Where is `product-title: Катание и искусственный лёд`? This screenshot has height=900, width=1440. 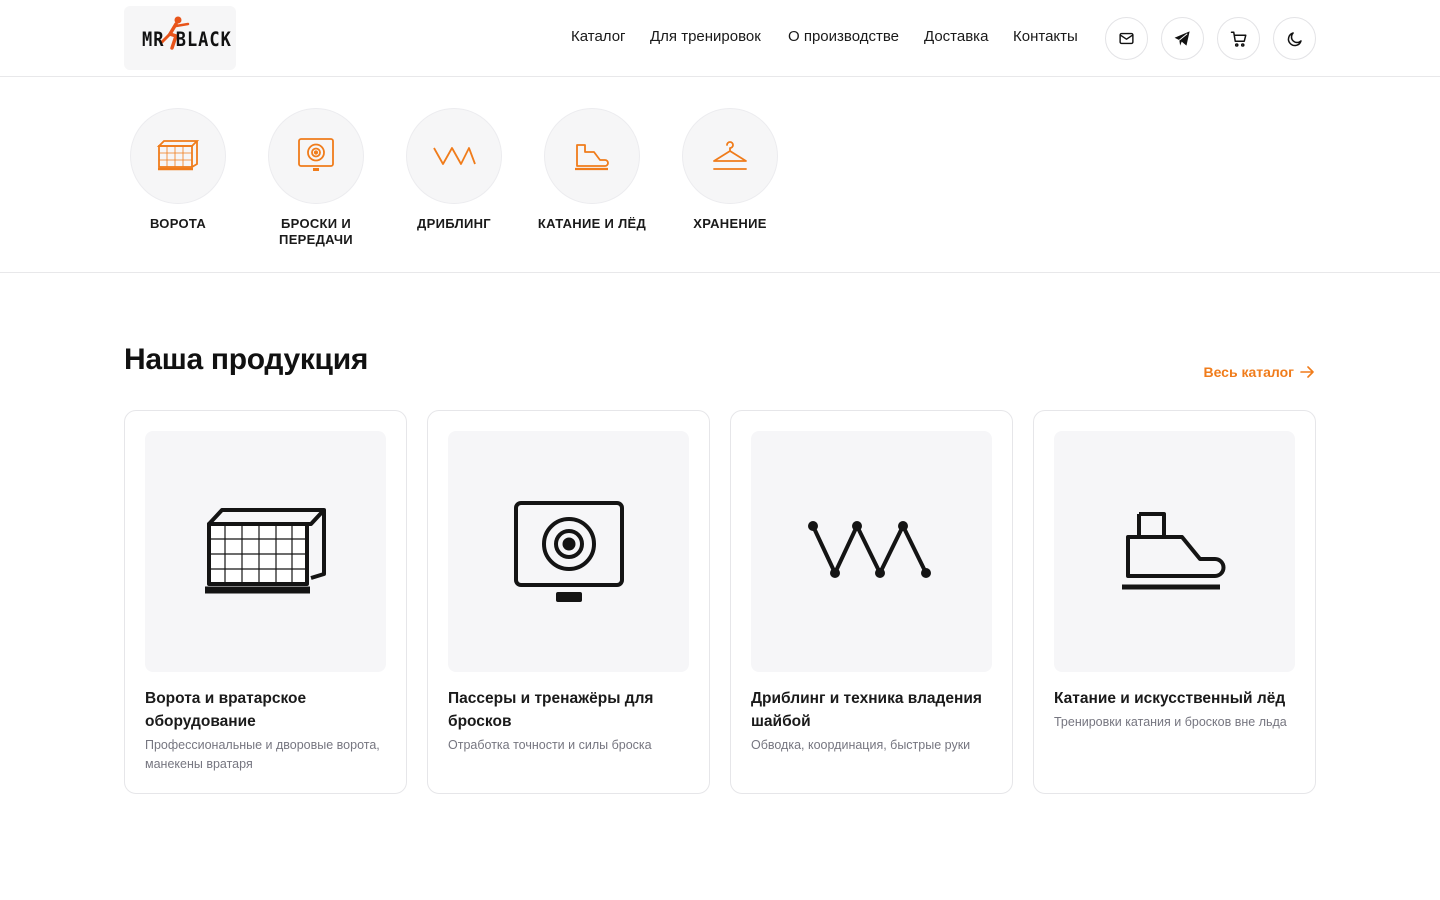
product-title: Катание и искусственный лёд is located at coordinates (1170, 698).